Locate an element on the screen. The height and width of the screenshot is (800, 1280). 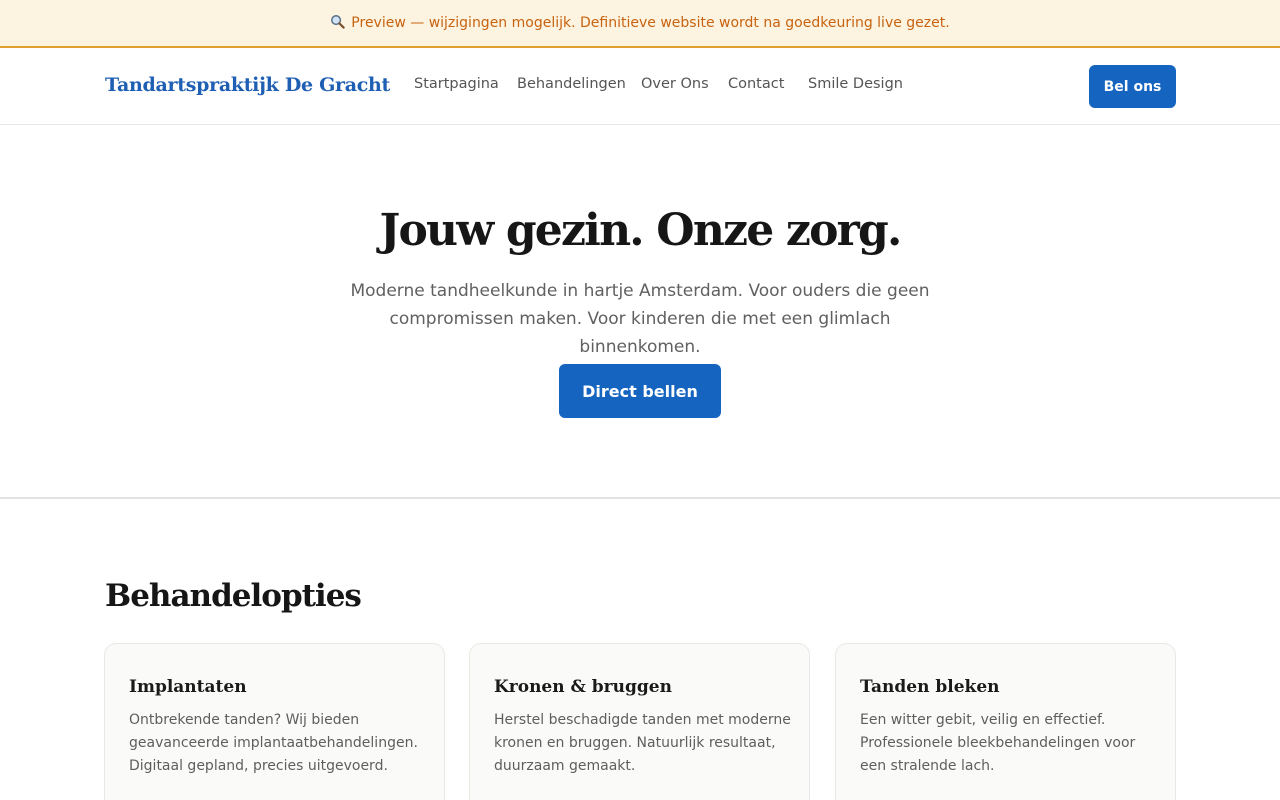
treatments-title: Behandelopties is located at coordinates (233, 596).